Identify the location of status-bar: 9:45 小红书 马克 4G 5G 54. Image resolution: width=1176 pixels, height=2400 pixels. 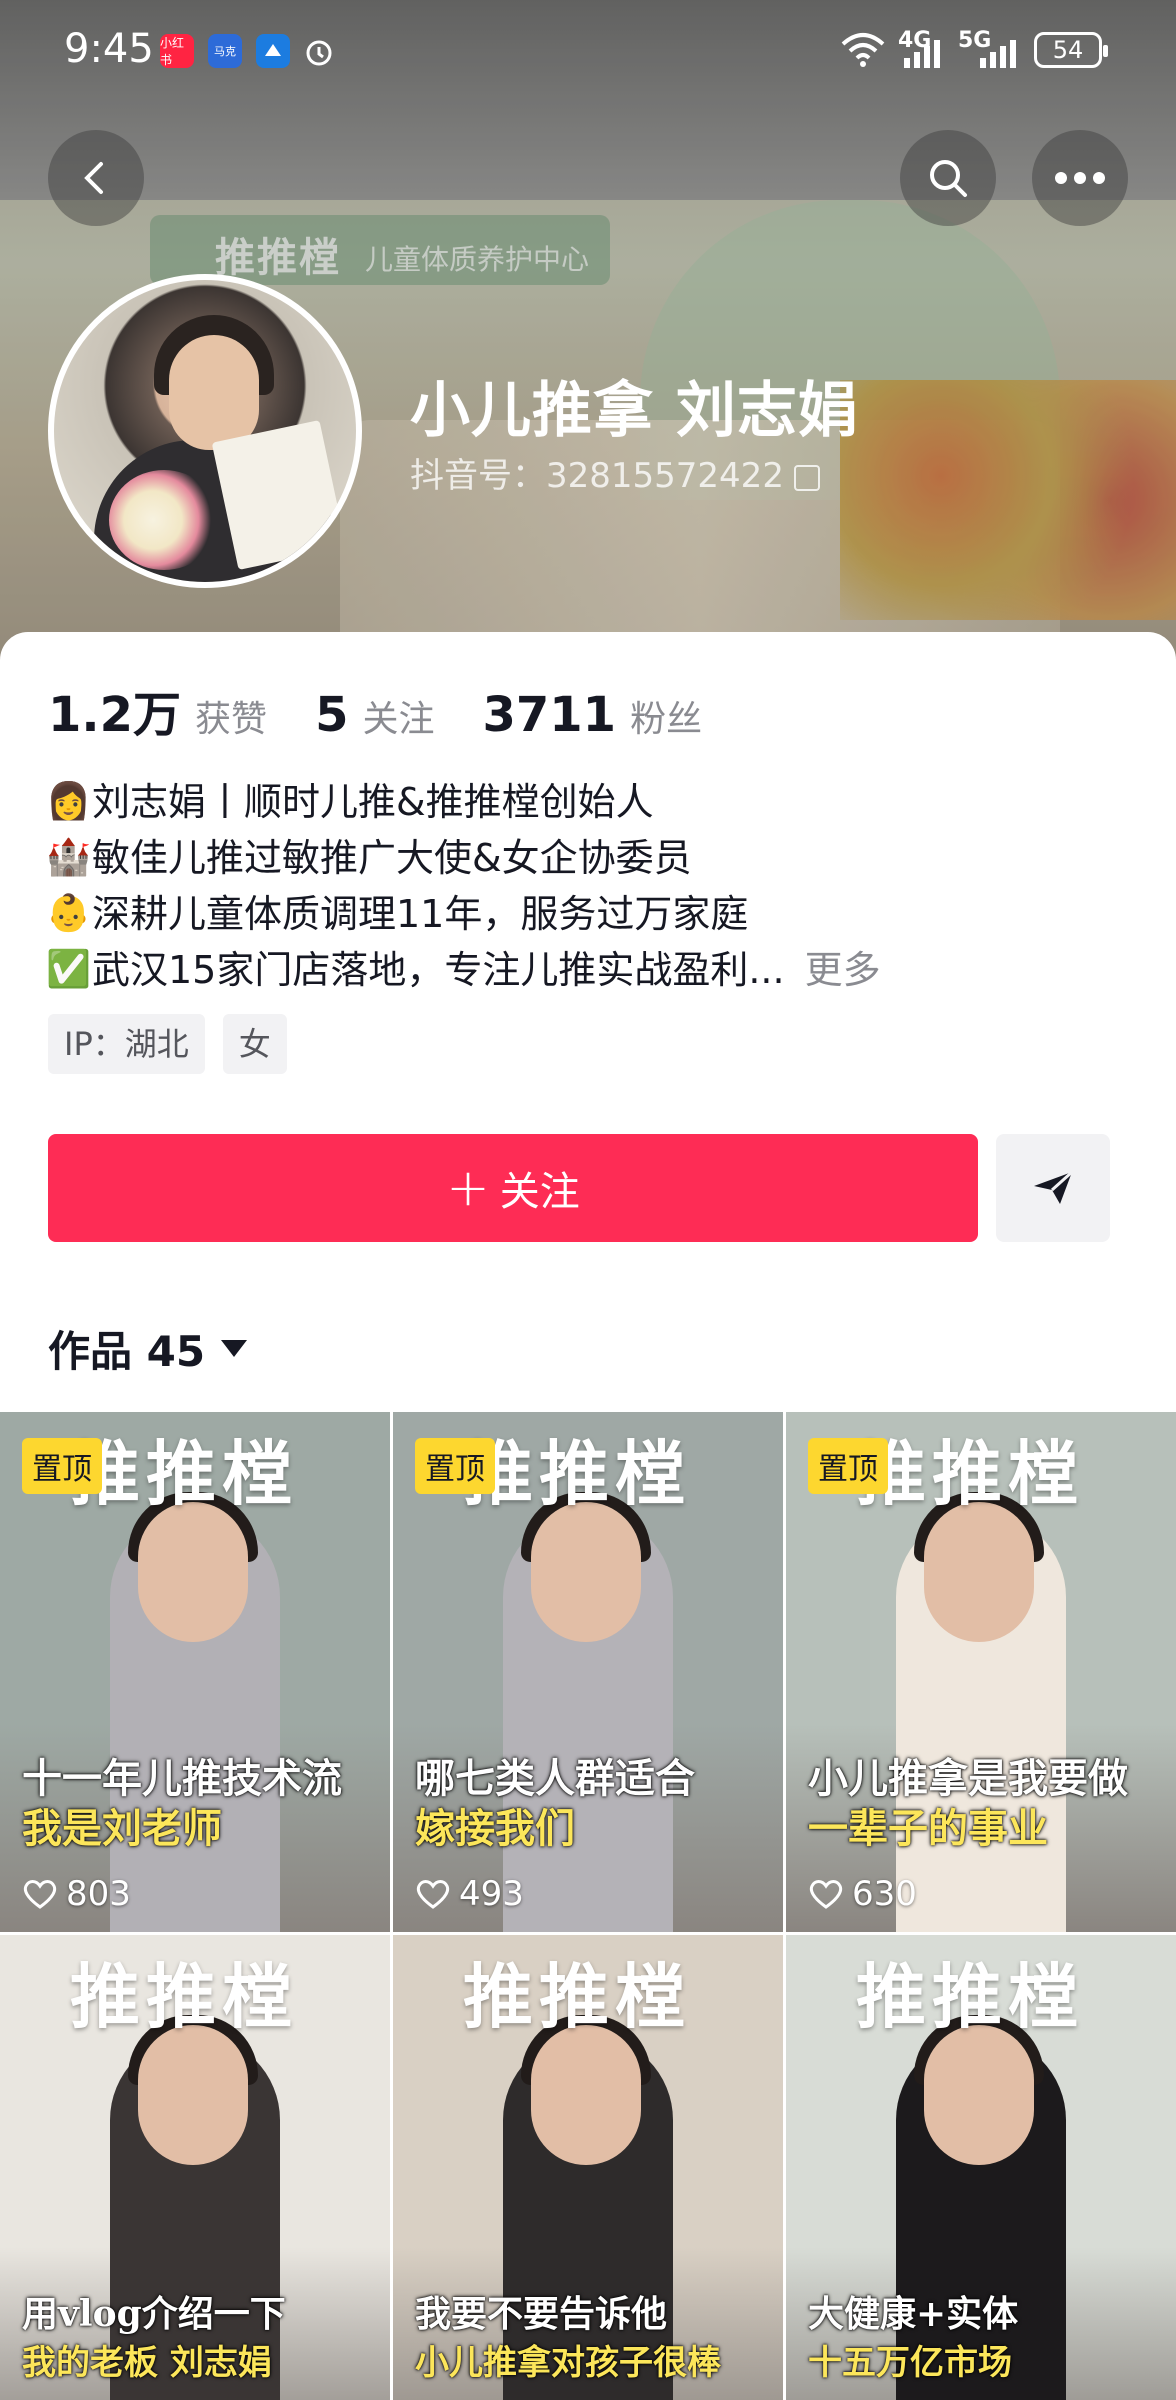
(588, 50).